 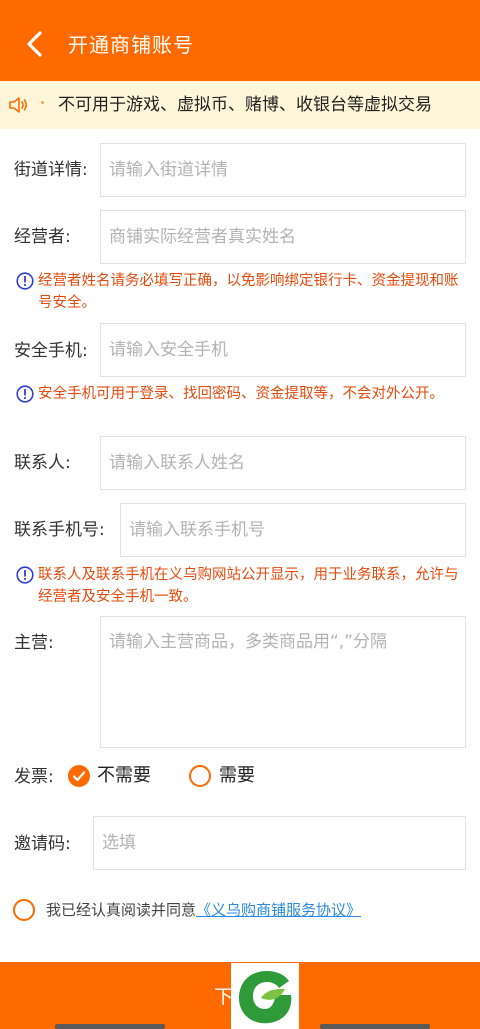 What do you see at coordinates (283, 350) in the screenshot?
I see `safe-phone-input` at bounding box center [283, 350].